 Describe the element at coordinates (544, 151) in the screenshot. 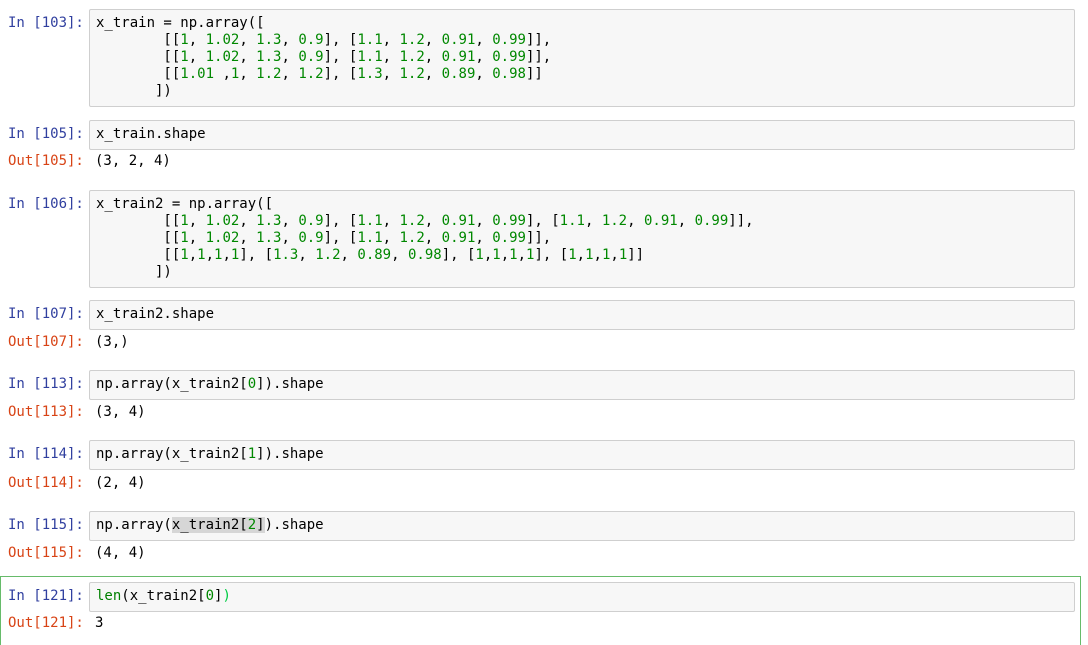

I see `notebook-cell: In [105]: x_train.shape Out[105]: (3, 2, 4)` at that location.